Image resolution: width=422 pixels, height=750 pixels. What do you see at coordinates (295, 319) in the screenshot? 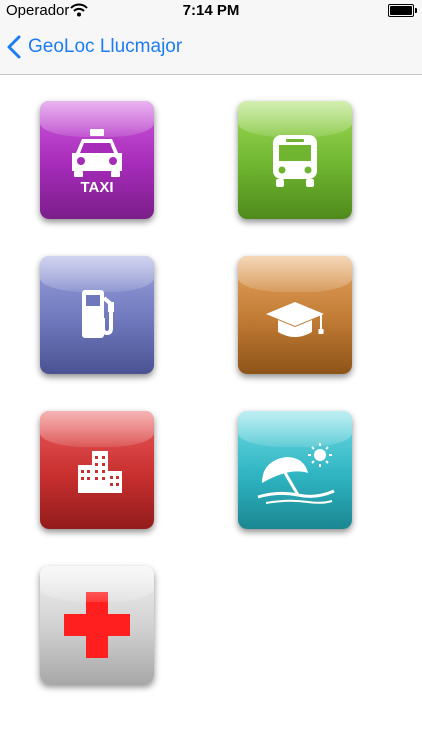
I see `graduation-cap-icon` at bounding box center [295, 319].